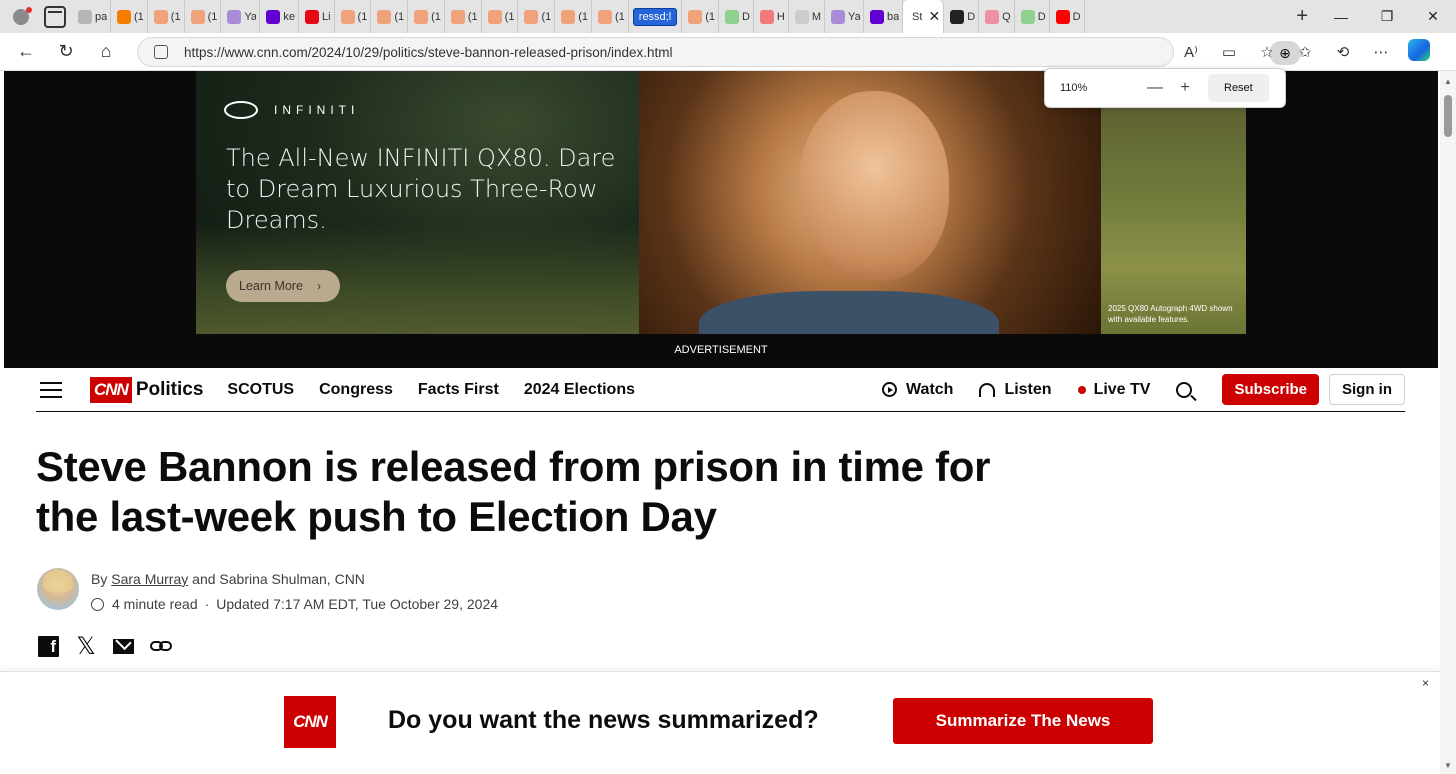  I want to click on nav-link-scotus: SCOTUS, so click(260, 390).